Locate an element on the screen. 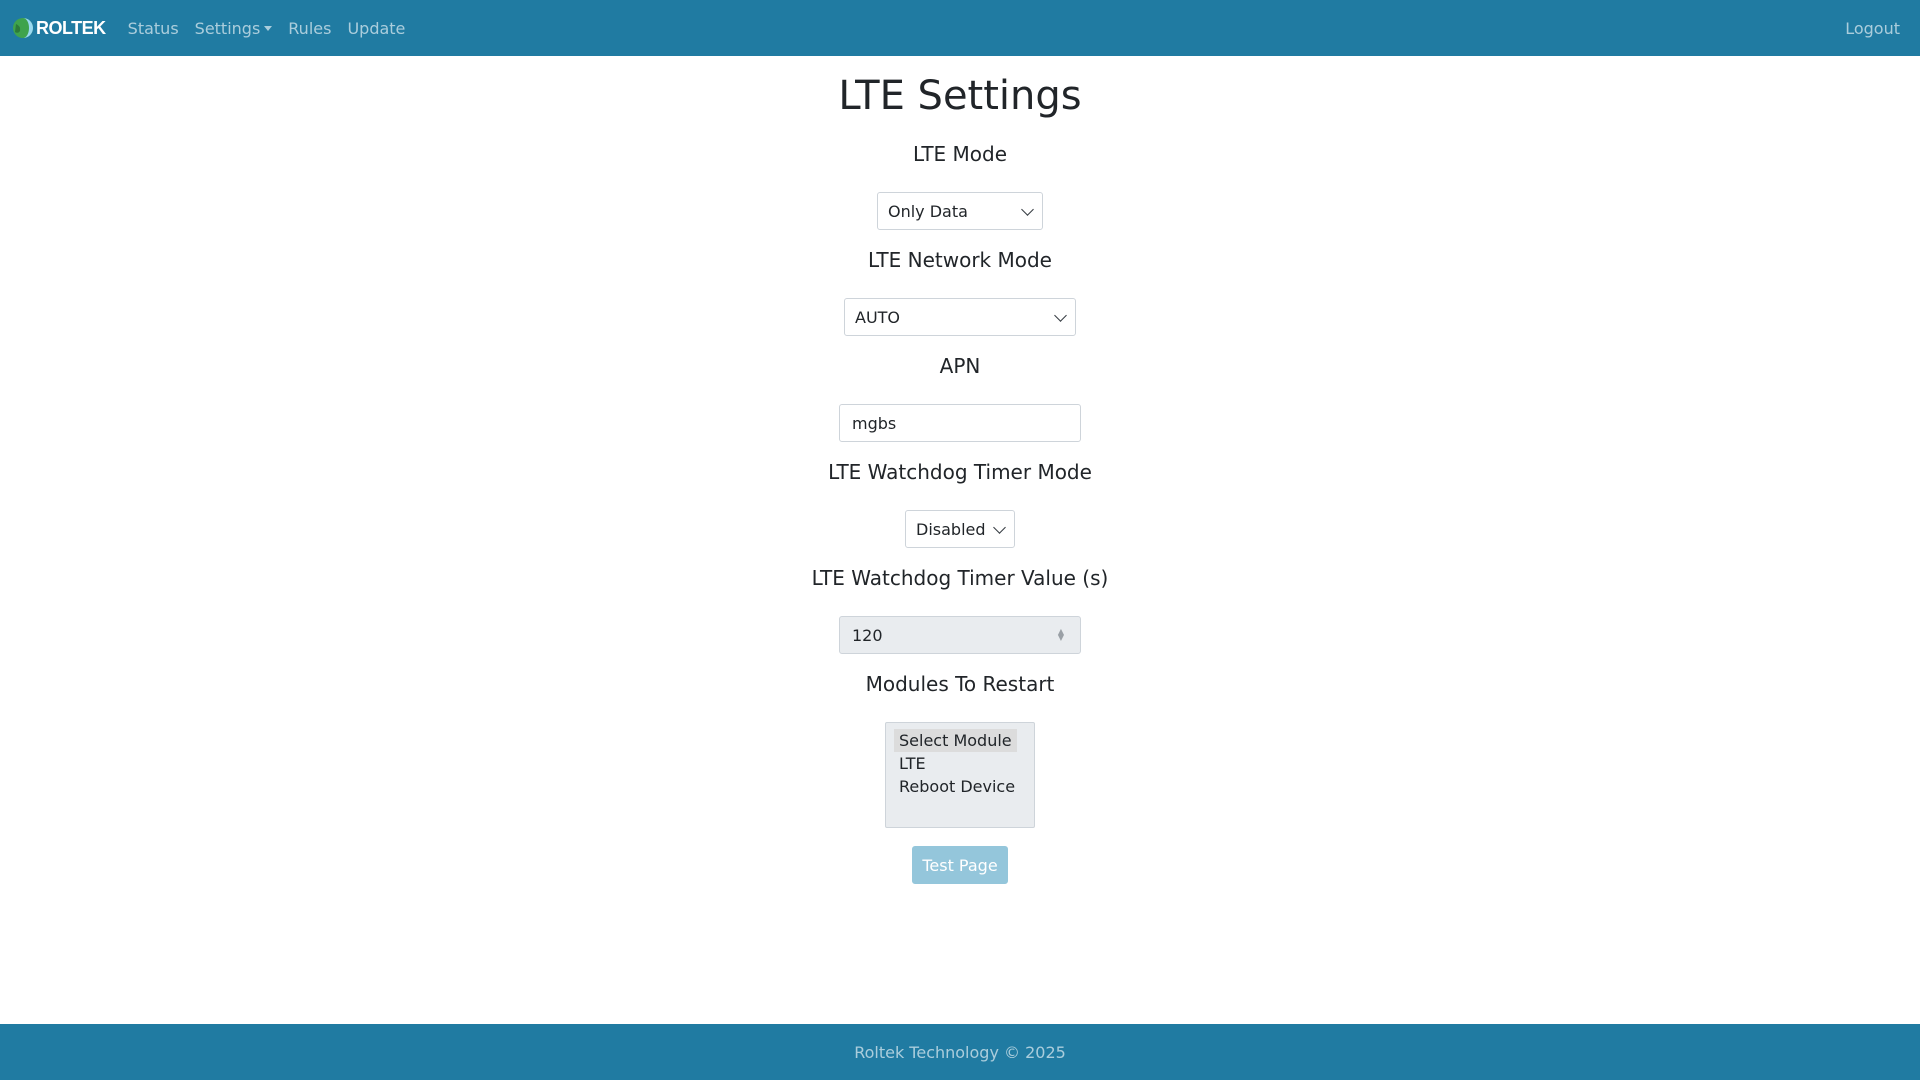 Image resolution: width=1920 pixels, height=1080 pixels. watchdog-mode-label: LTE Watchdog Timer Mode is located at coordinates (960, 472).